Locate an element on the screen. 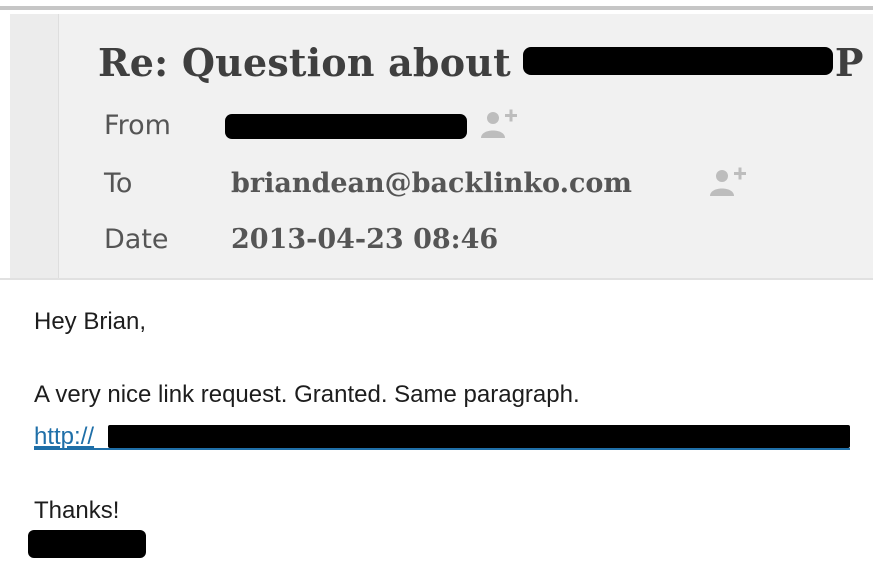 Image resolution: width=873 pixels, height=561 pixels. subject-prefix: Re: Question about is located at coordinates (304, 62).